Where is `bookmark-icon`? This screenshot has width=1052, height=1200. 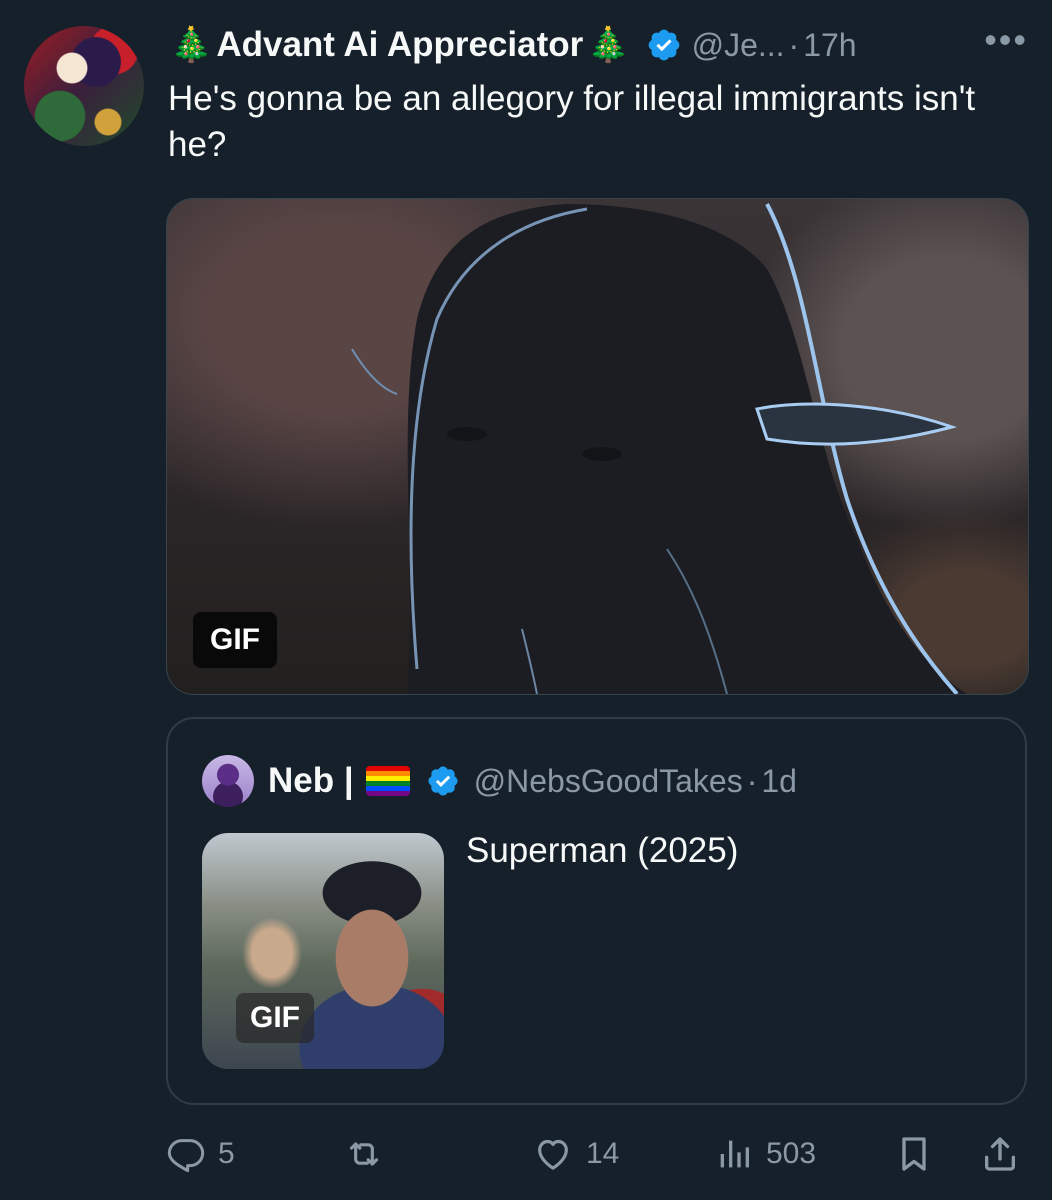
bookmark-icon is located at coordinates (914, 1154).